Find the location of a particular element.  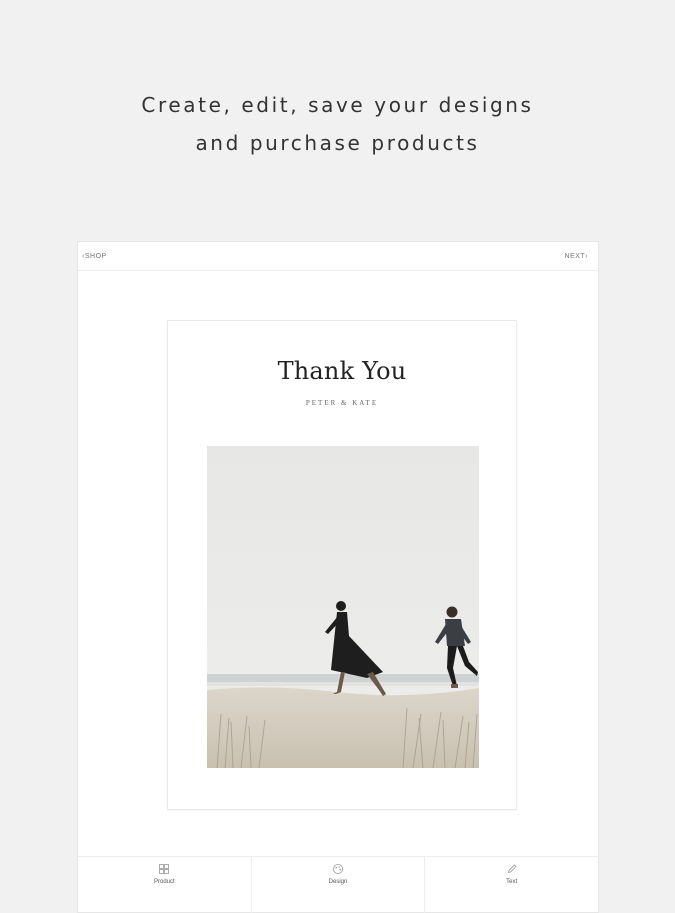

tab-text: Text is located at coordinates (511, 885).